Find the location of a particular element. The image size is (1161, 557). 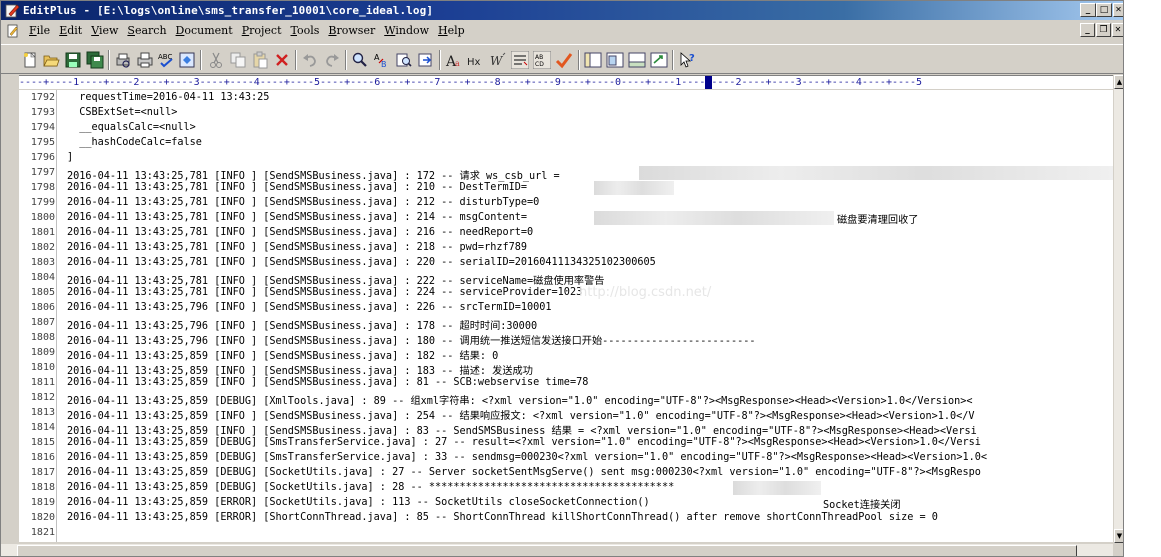

ruler-cursor-marker is located at coordinates (708, 82).